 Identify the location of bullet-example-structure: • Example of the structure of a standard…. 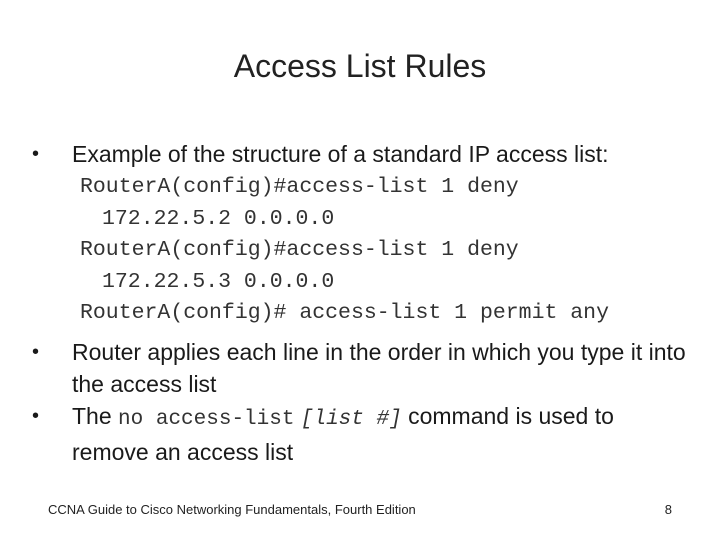
(320, 154).